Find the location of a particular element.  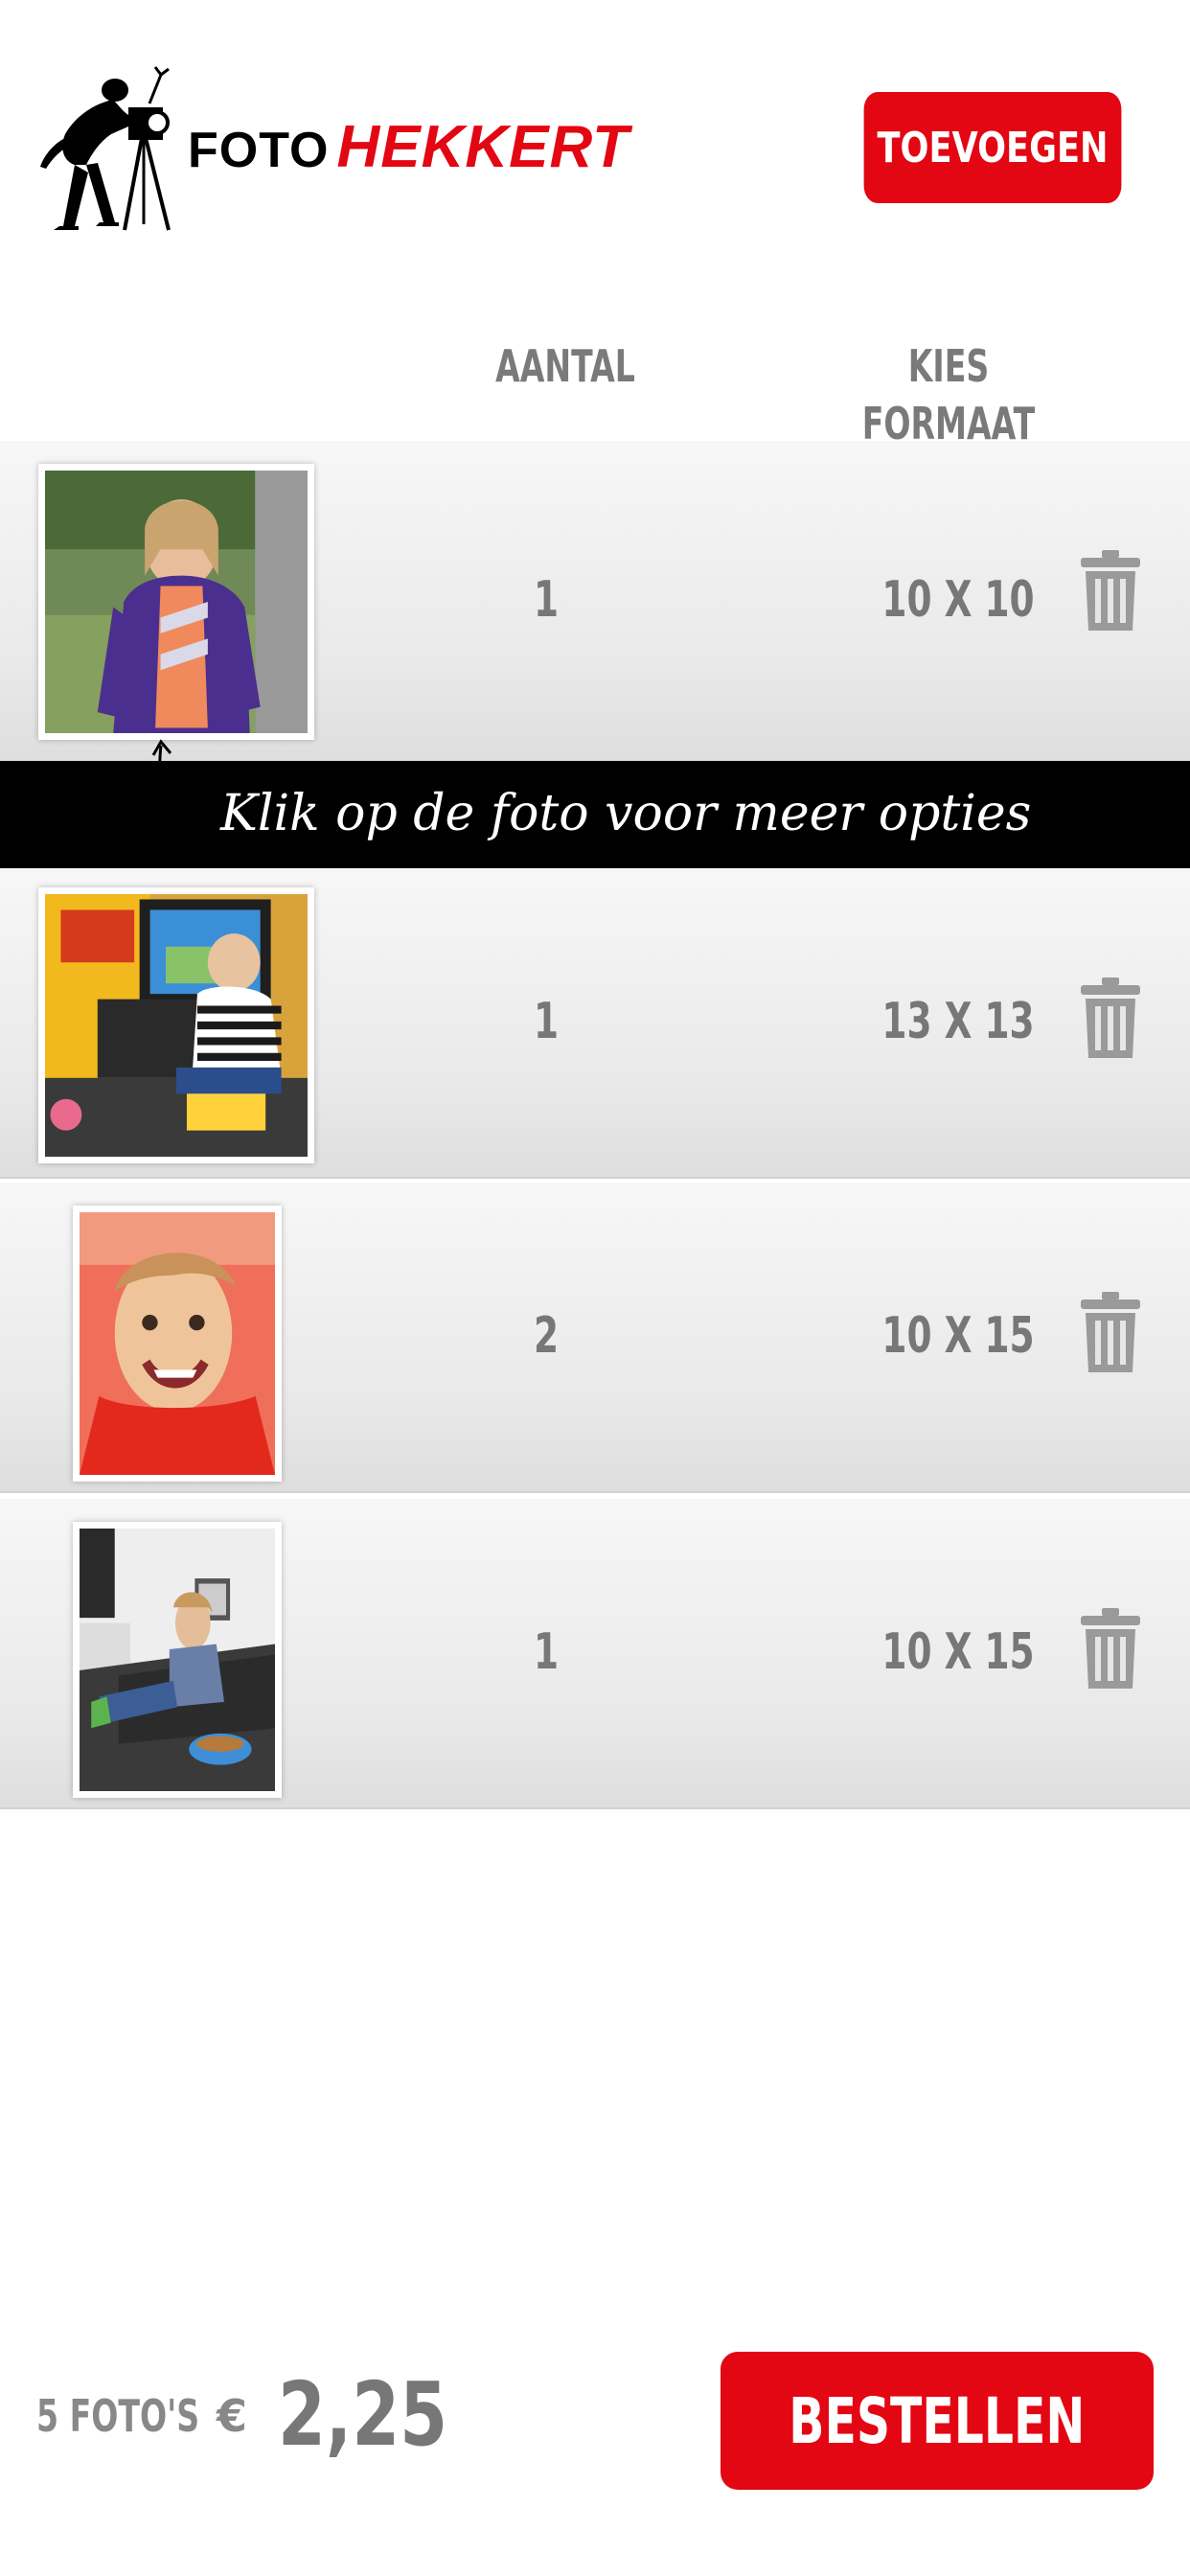

brand-logo: FOTO HEKKERT is located at coordinates (333, 147).